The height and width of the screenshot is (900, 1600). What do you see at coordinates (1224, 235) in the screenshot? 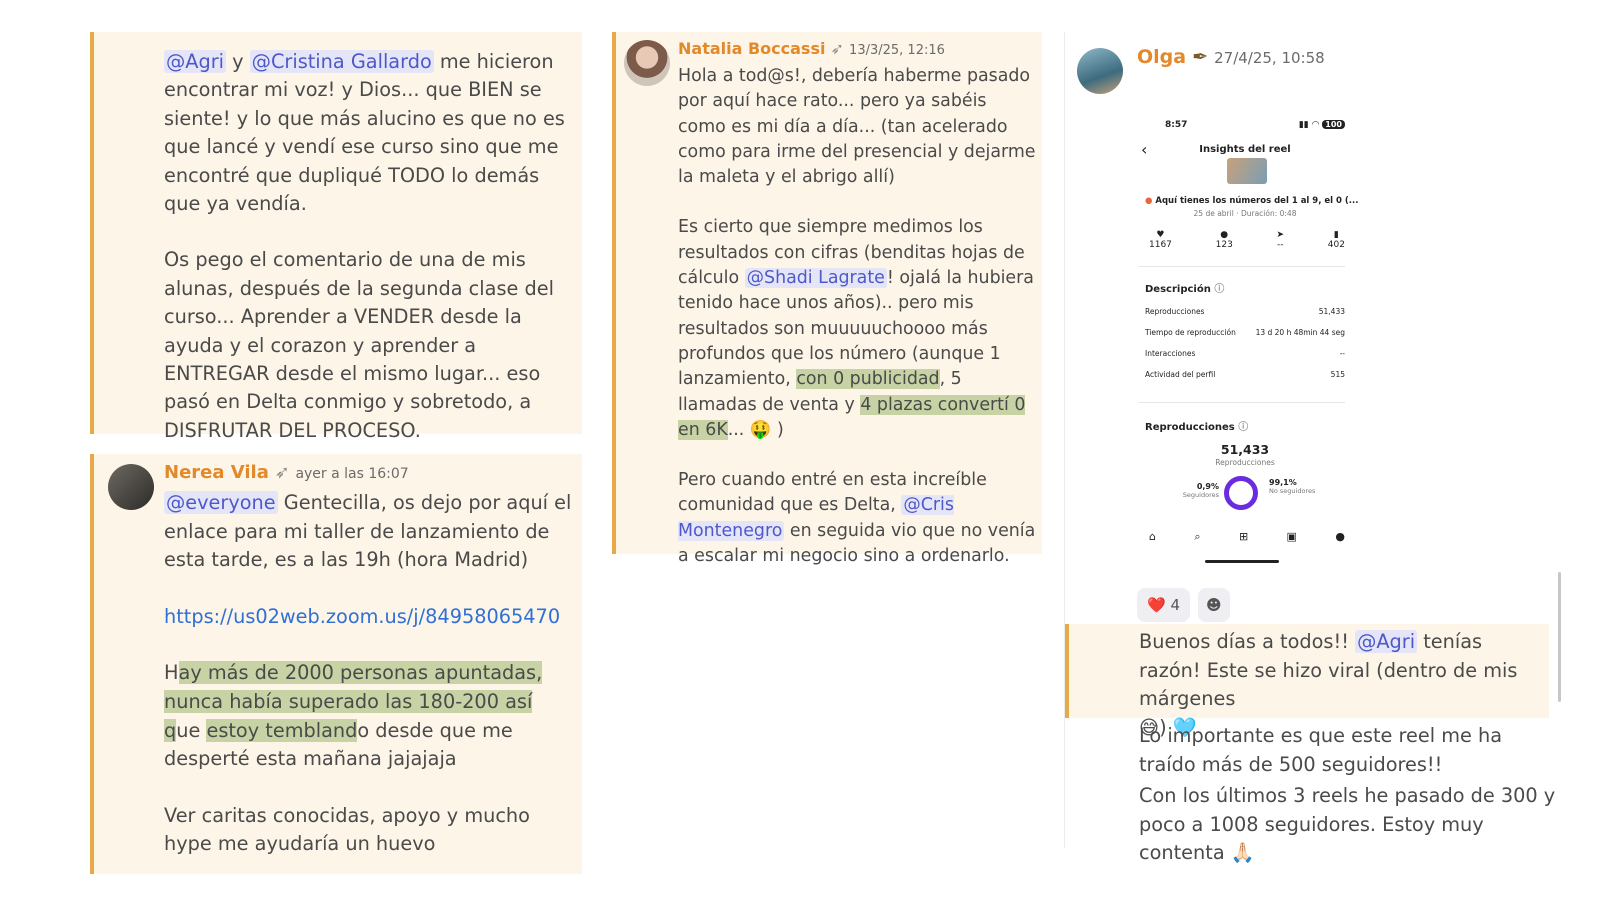
I see `comment-icon: ●` at bounding box center [1224, 235].